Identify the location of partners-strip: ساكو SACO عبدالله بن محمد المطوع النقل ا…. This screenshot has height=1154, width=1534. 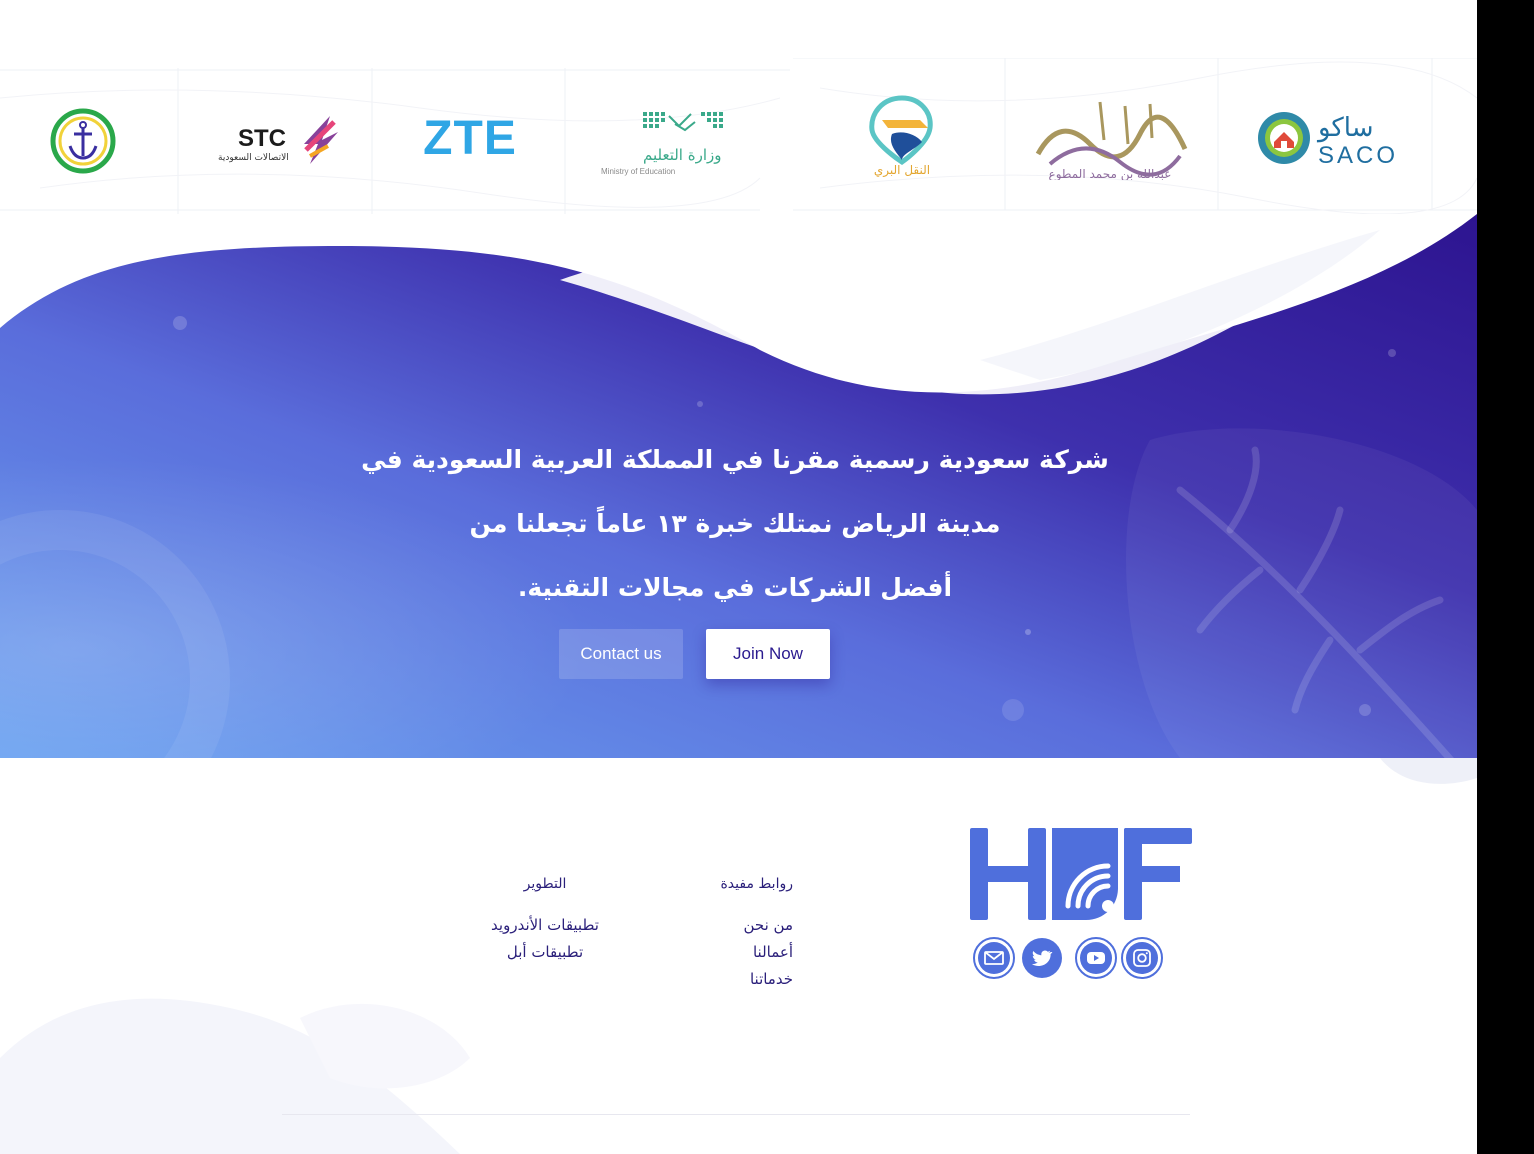
(738, 136).